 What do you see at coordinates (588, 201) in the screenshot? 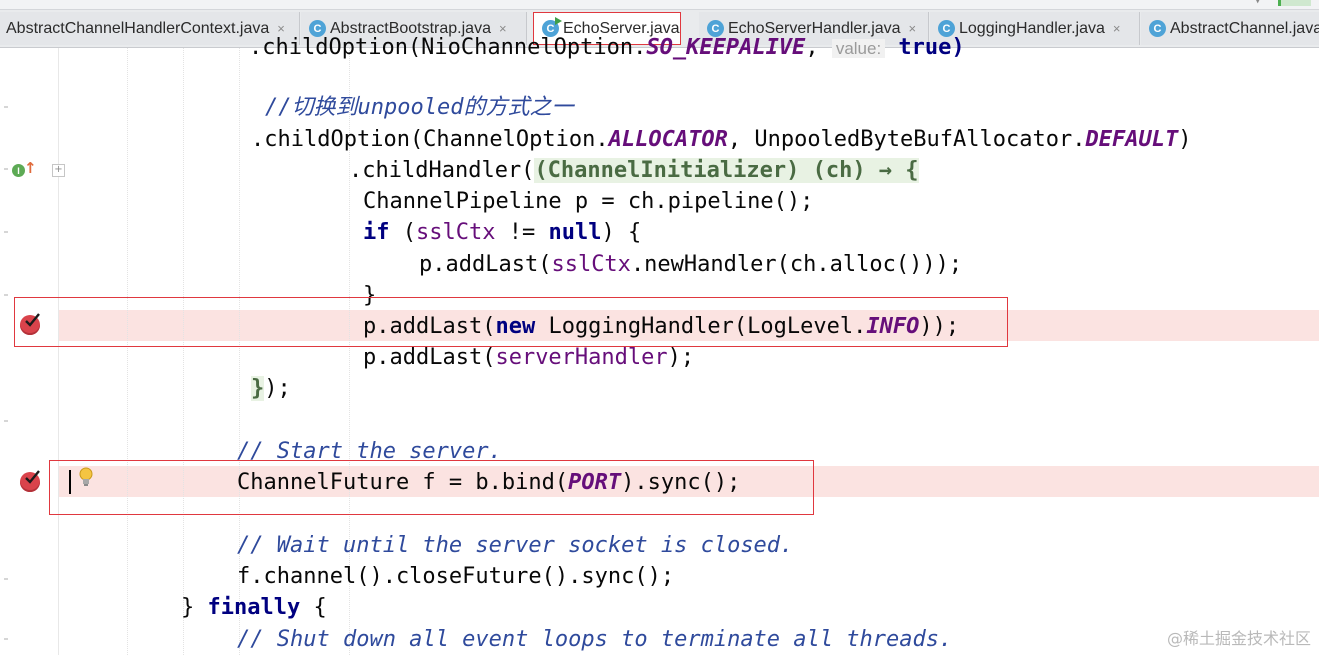
I see `code-line: ChannelPipeline p = ch.pipeline();` at bounding box center [588, 201].